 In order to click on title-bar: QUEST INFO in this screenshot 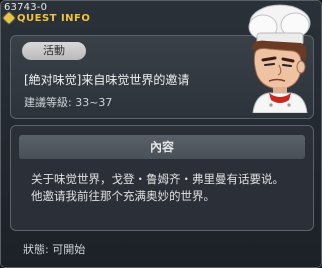, I will do `click(47, 18)`.